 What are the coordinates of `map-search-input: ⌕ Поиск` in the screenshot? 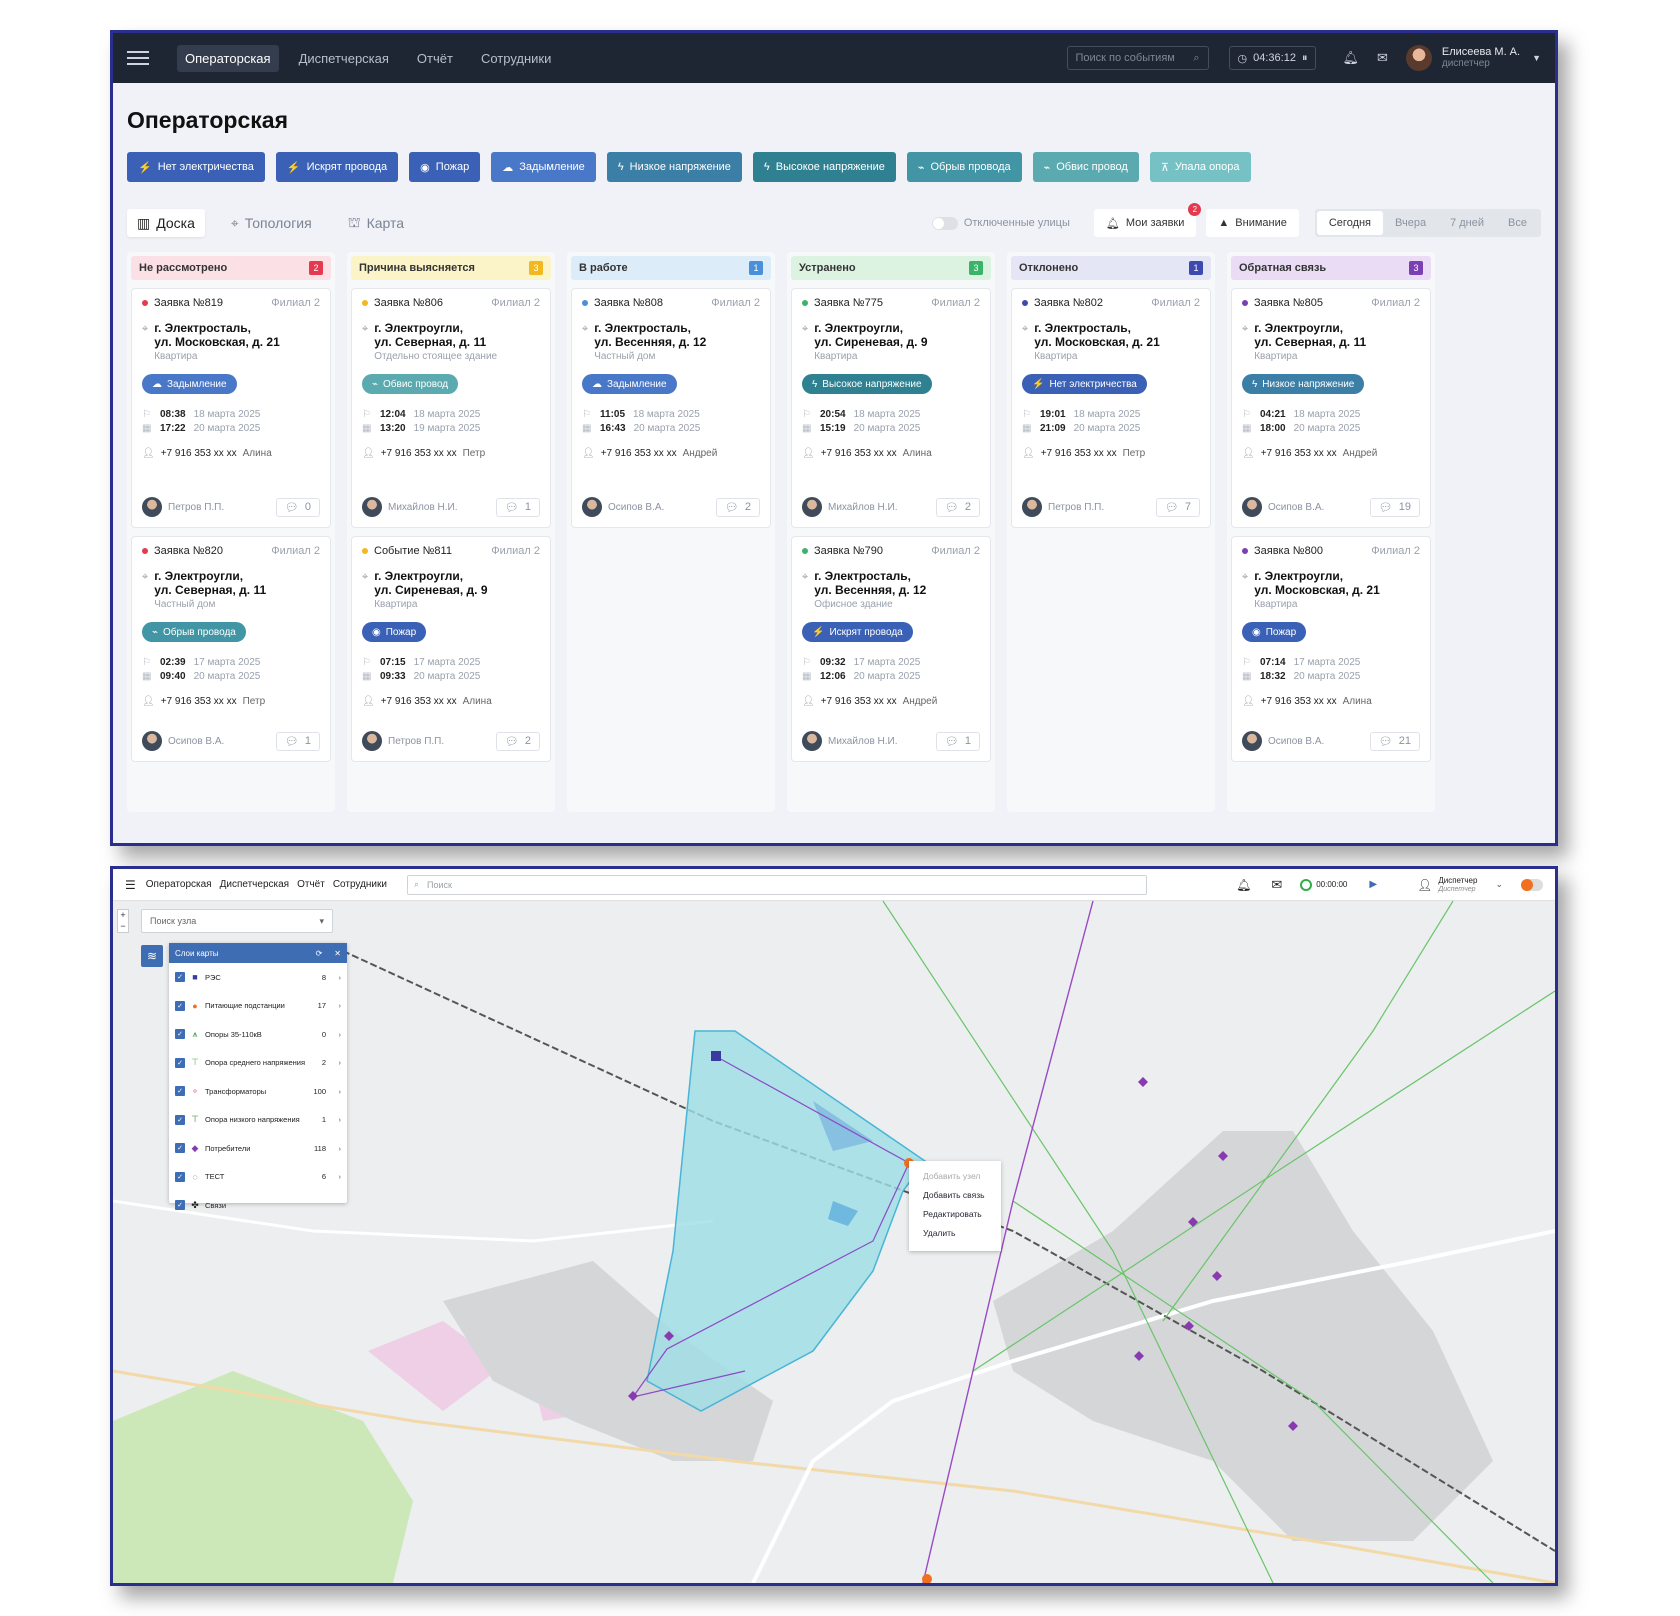 It's located at (776, 884).